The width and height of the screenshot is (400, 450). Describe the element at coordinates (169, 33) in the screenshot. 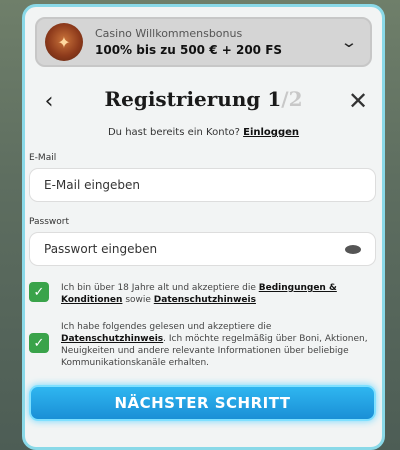

I see `bonus-title: Casino Willkommensbonus` at that location.